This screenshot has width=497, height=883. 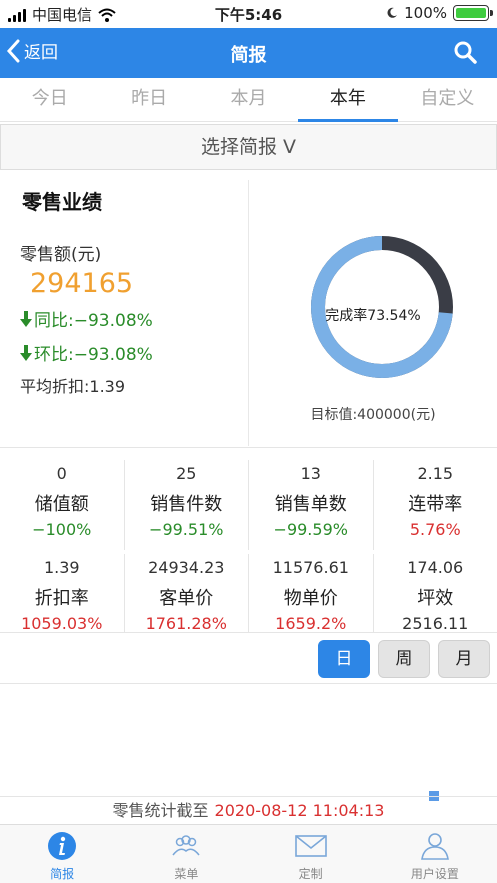 I want to click on metric-stored-value: 0 储值额 −100%, so click(x=62, y=505).